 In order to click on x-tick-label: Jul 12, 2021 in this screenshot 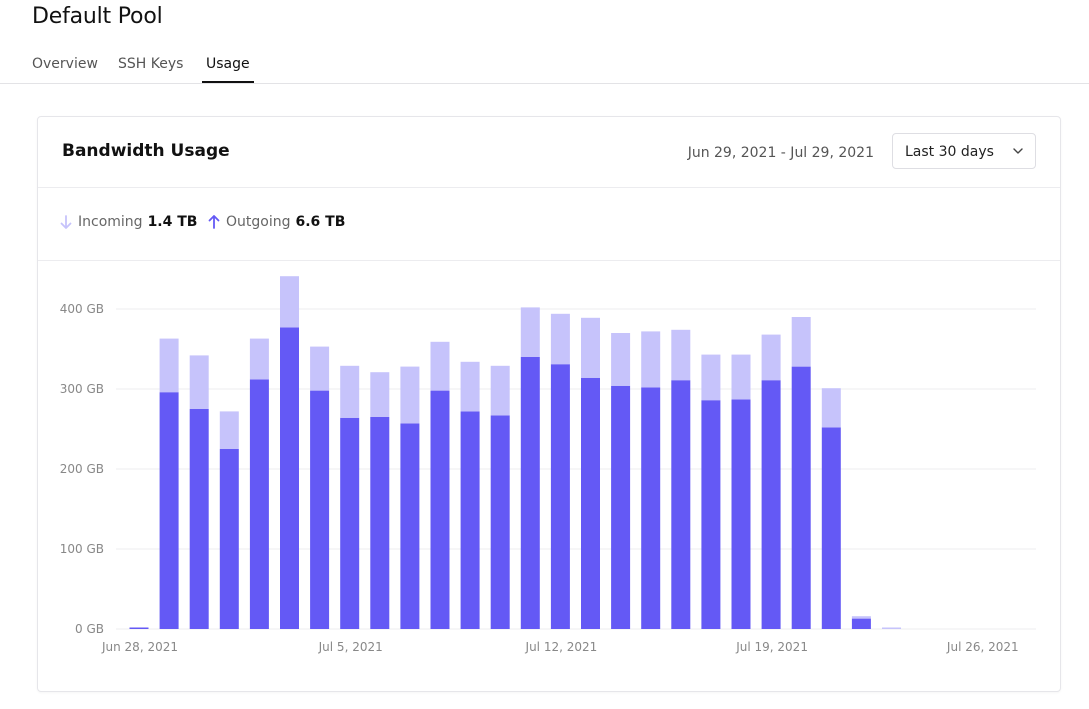, I will do `click(561, 647)`.